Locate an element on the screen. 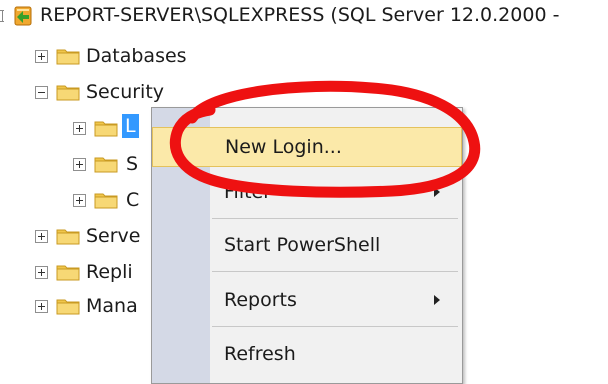 This screenshot has width=608, height=384. menu-item-label: Start PowerShell is located at coordinates (302, 245).